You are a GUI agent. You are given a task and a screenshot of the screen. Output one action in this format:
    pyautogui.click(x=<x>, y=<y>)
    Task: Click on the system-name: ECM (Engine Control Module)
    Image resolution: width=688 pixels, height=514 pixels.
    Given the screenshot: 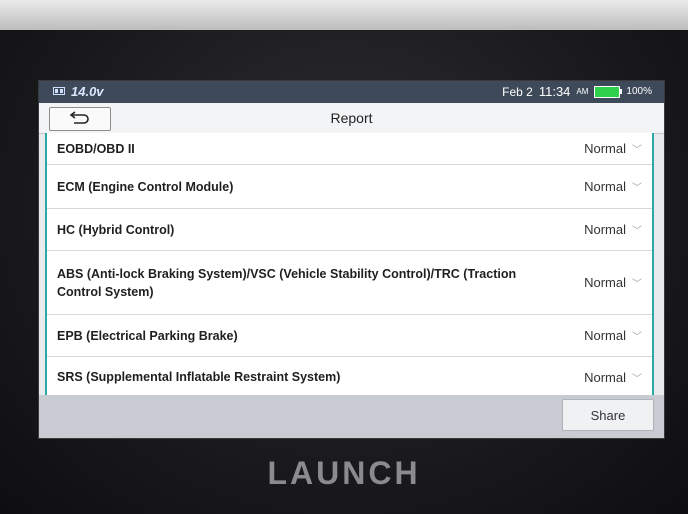 What is the action you would take?
    pyautogui.click(x=145, y=186)
    